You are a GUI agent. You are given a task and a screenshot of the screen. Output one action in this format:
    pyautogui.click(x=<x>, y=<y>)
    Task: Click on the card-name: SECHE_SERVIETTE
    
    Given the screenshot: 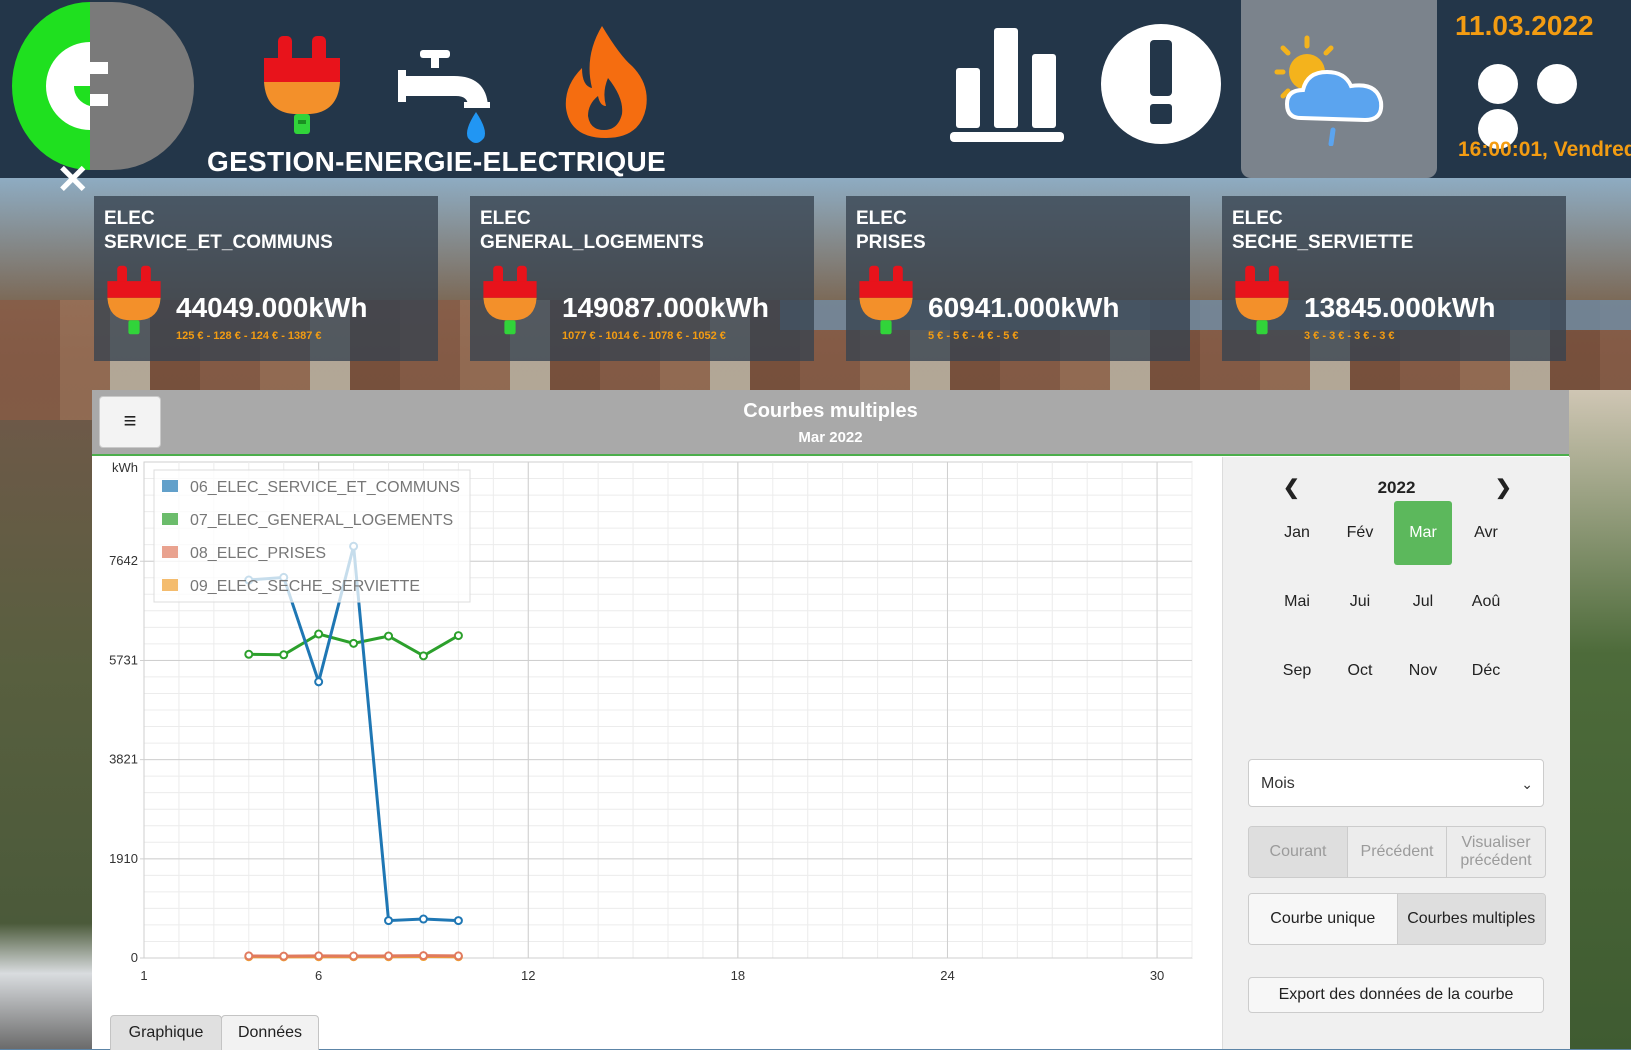 What is the action you would take?
    pyautogui.click(x=1322, y=243)
    